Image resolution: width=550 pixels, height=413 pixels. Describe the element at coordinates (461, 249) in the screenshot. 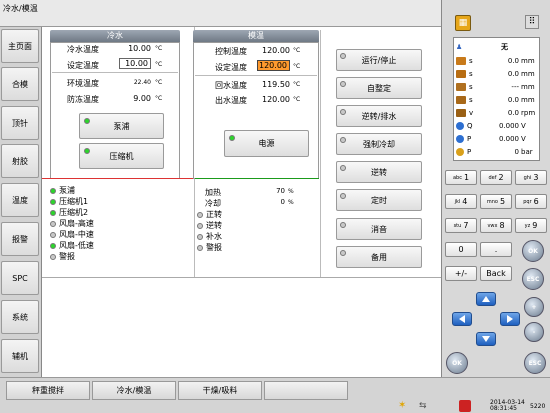

I see `key-0: 0` at that location.